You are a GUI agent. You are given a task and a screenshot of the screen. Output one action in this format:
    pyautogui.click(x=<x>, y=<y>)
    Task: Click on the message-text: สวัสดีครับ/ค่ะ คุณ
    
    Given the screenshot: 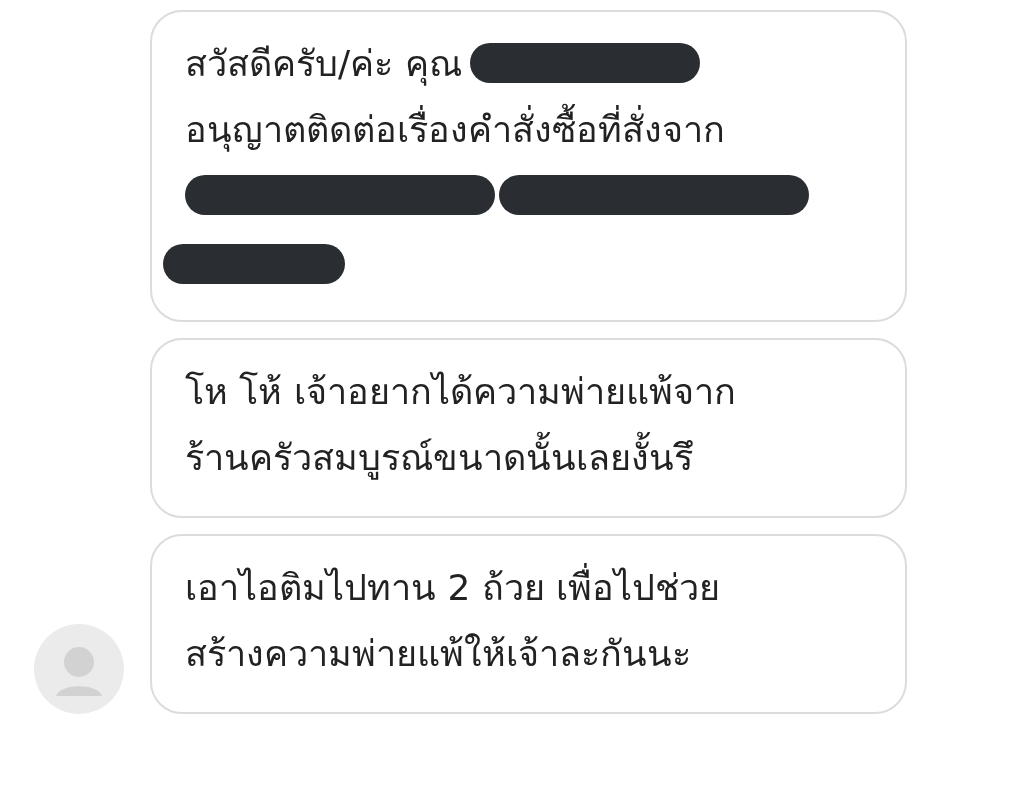 What is the action you would take?
    pyautogui.click(x=323, y=64)
    